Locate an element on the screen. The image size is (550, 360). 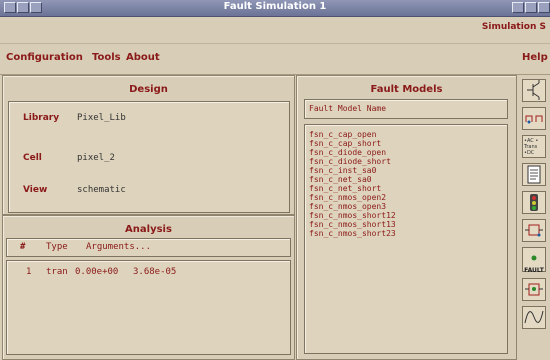
window-title: Fault Simulation 1 is located at coordinates (275, 6).